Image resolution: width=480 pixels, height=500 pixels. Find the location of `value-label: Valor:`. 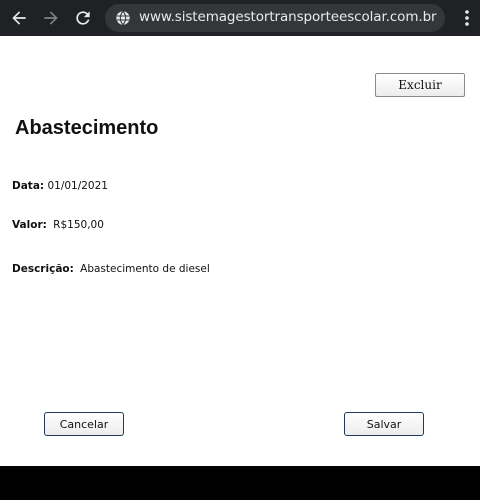

value-label: Valor: is located at coordinates (29, 225).